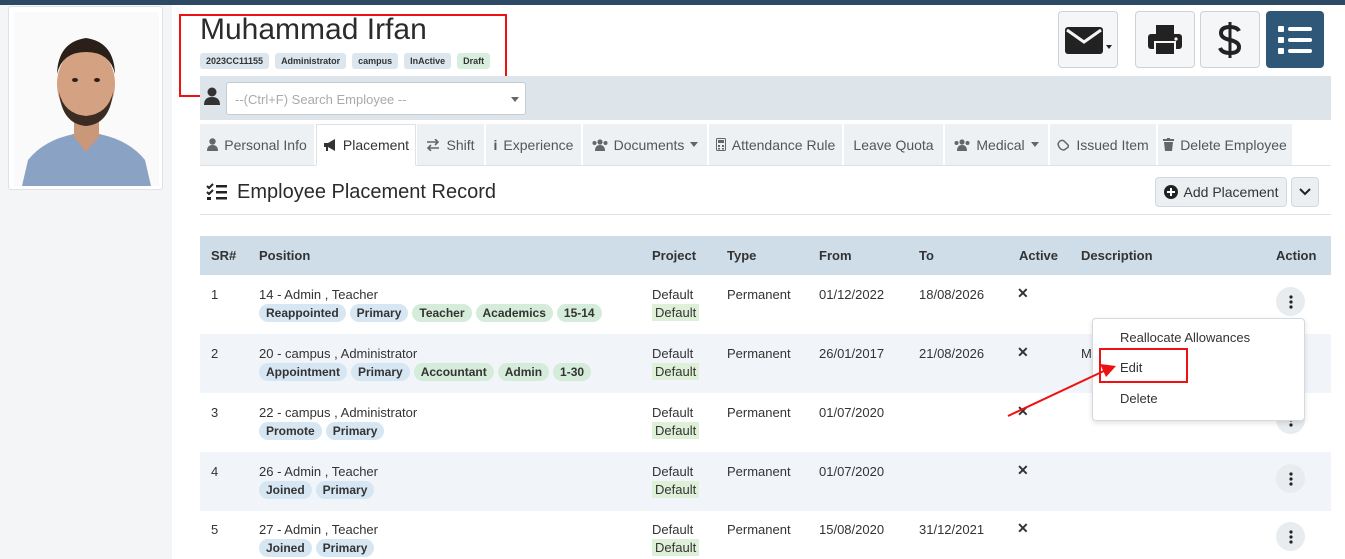 Image resolution: width=1345 pixels, height=559 pixels. What do you see at coordinates (765, 214) in the screenshot?
I see `section-divider` at bounding box center [765, 214].